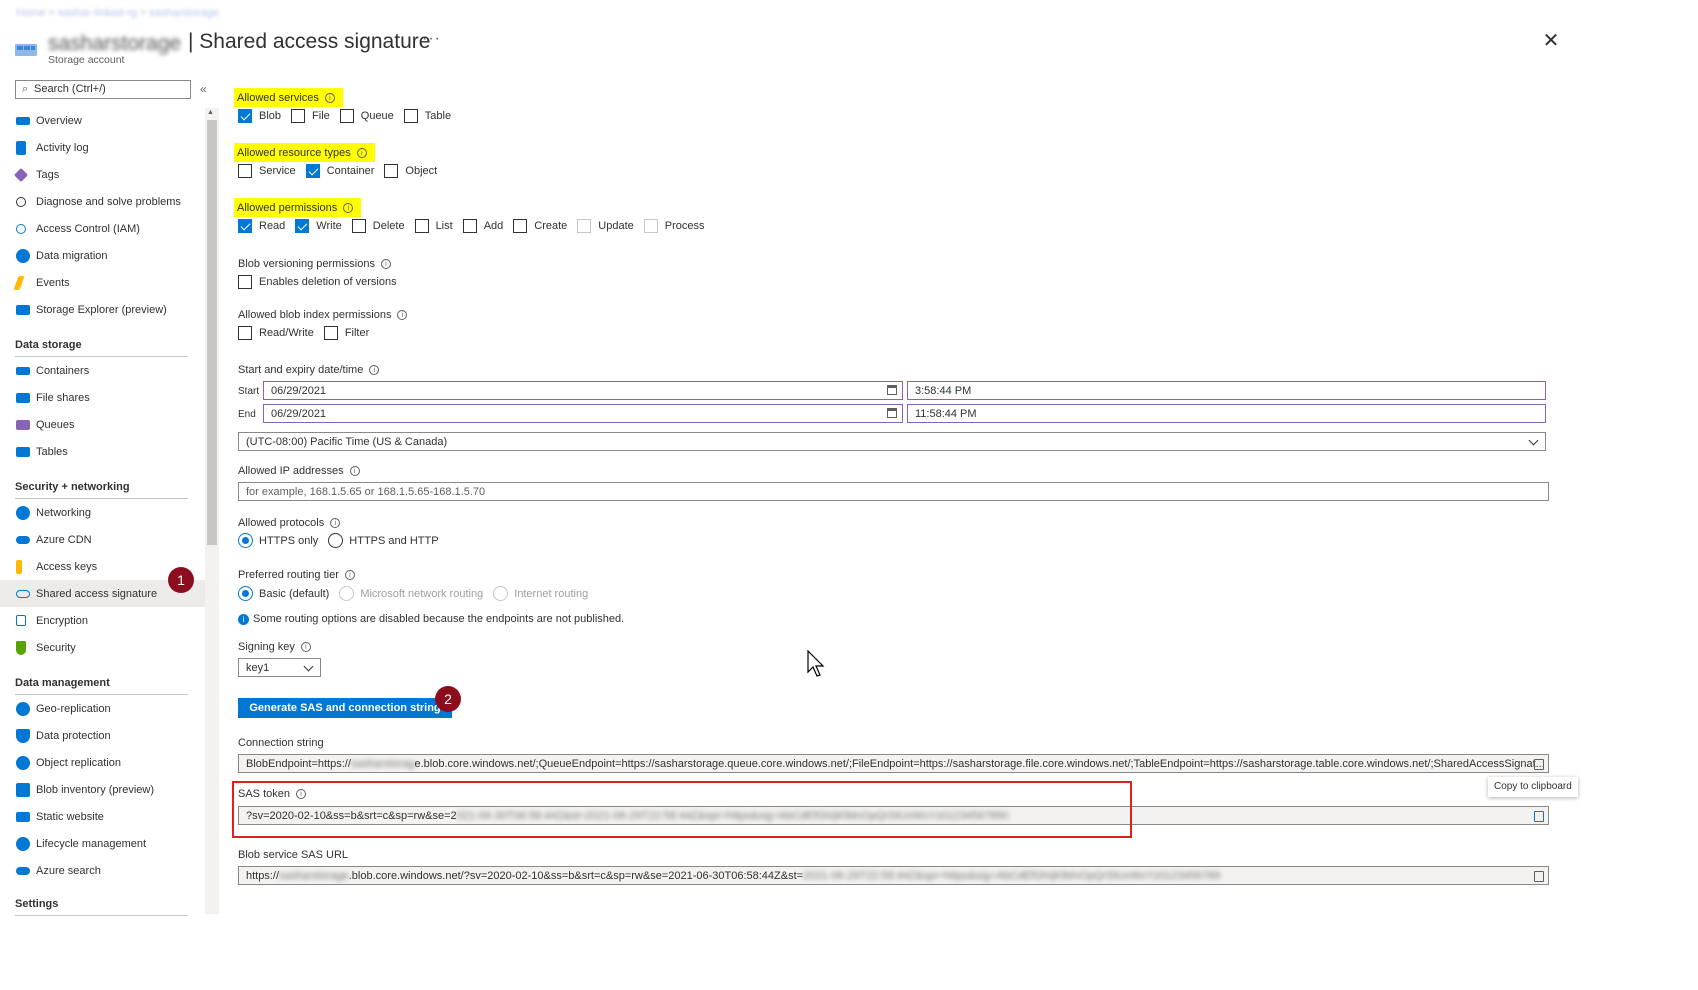 The height and width of the screenshot is (990, 1698). Describe the element at coordinates (431, 39) in the screenshot. I see `more-options-icon: ···` at that location.